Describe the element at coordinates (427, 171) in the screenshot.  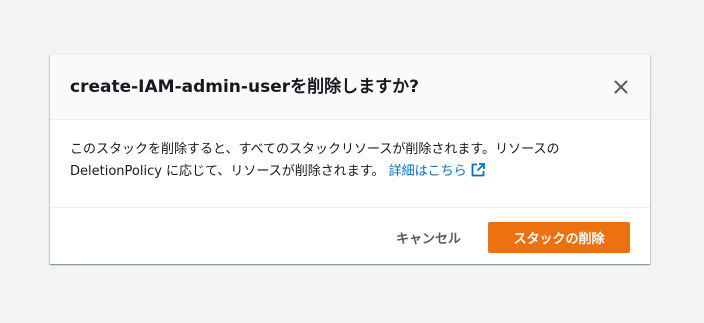
I see `learn-more-label: 詳細はこちら` at that location.